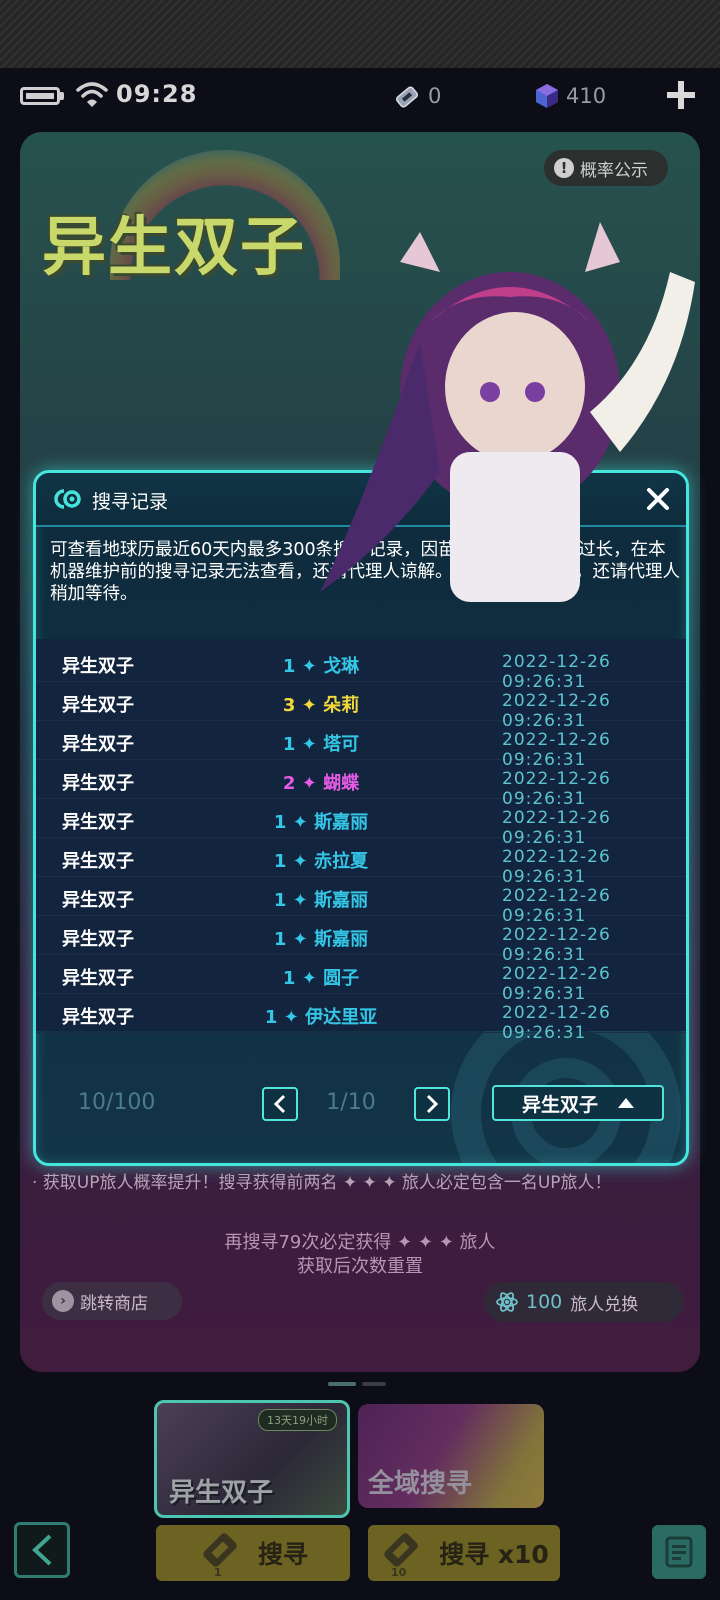 The image size is (720, 1600). Describe the element at coordinates (253, 1553) in the screenshot. I see `search-once-button: 1 搜寻` at that location.